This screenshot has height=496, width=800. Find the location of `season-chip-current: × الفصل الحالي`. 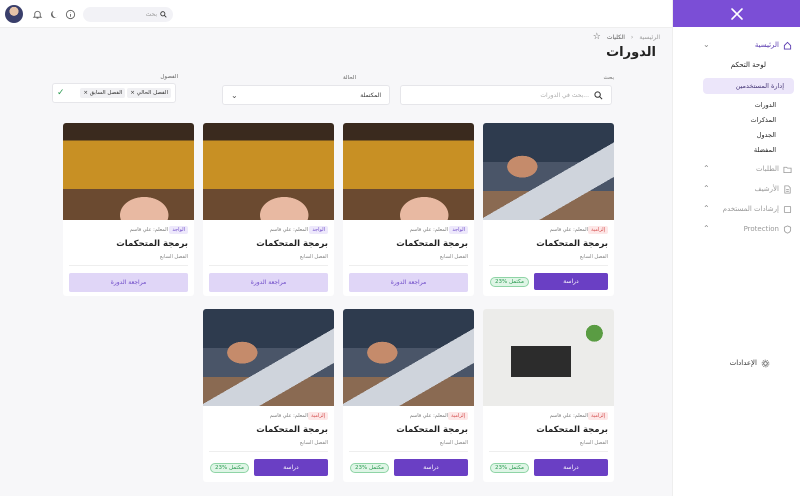

season-chip-current: × الفصل الحالي is located at coordinates (149, 93).